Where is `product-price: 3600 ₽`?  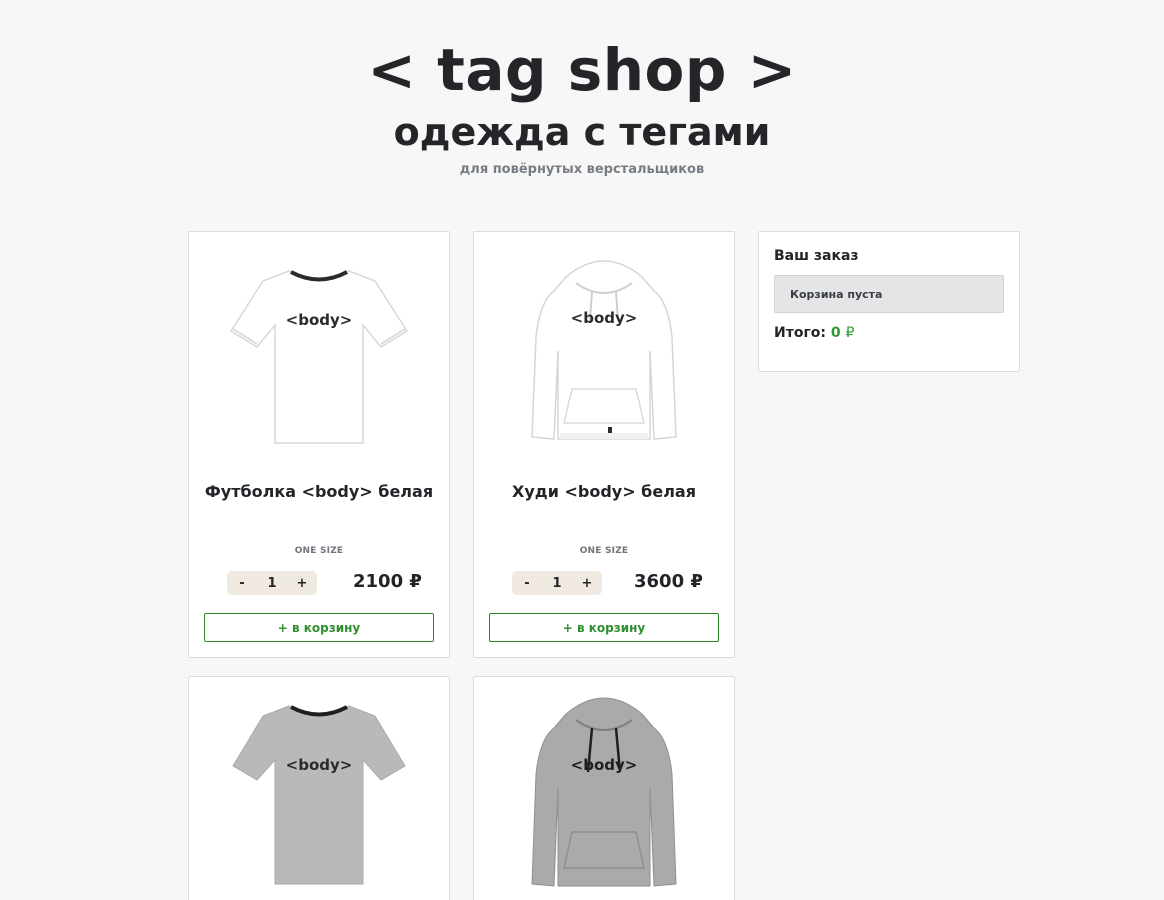 product-price: 3600 ₽ is located at coordinates (668, 581).